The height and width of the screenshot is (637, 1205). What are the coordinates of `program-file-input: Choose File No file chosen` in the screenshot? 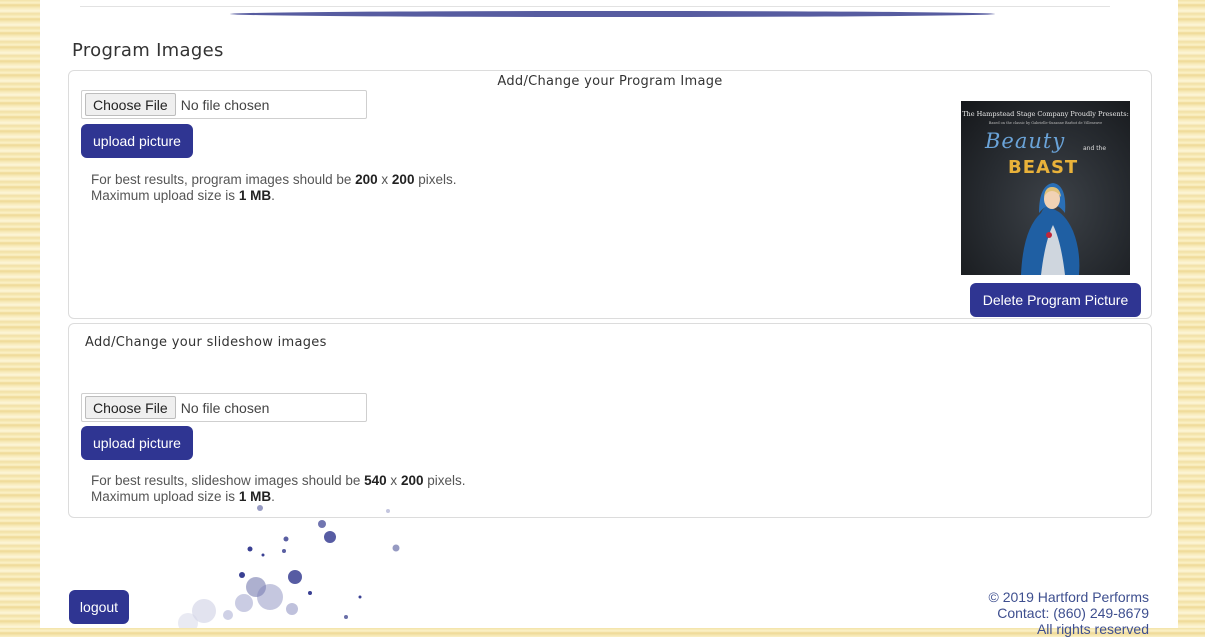 It's located at (224, 104).